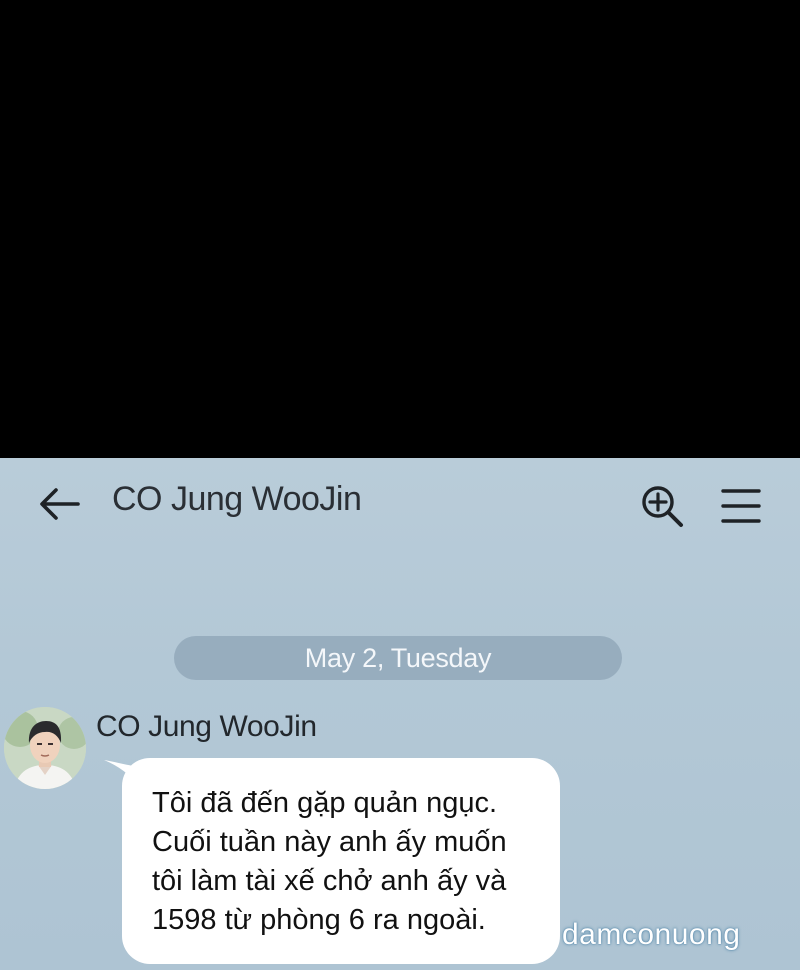 Image resolution: width=800 pixels, height=970 pixels. I want to click on date-separator-label: May 2, Tuesday, so click(398, 657).